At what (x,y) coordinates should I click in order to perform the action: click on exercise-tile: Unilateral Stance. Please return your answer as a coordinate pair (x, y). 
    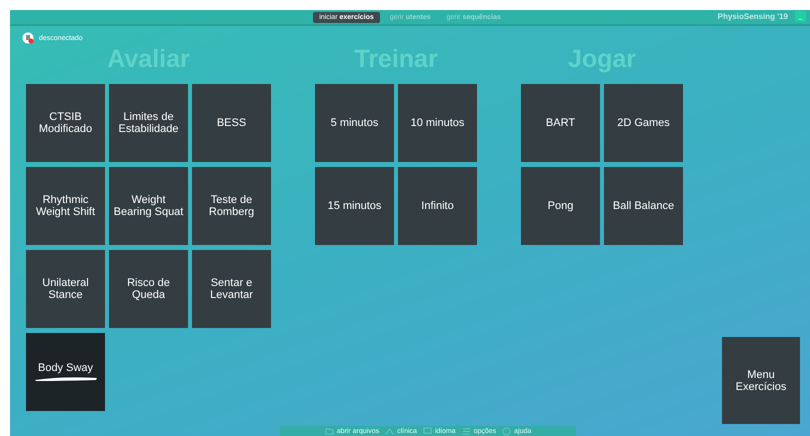
    Looking at the image, I should click on (65, 289).